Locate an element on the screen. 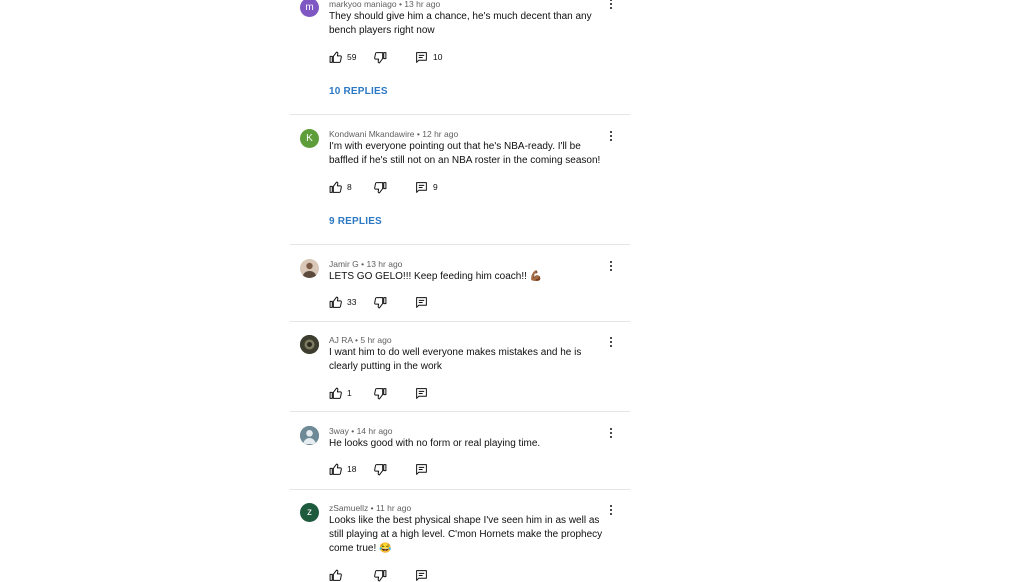  like-button: 8 is located at coordinates (340, 187).